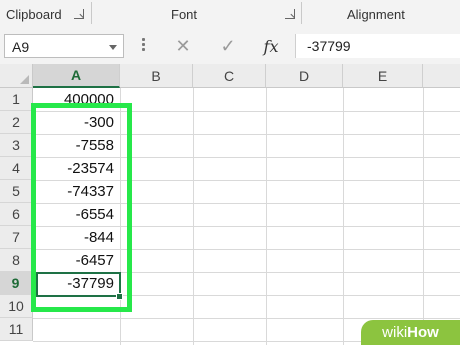 The width and height of the screenshot is (460, 345). I want to click on cell-a5: -74337, so click(76, 191).